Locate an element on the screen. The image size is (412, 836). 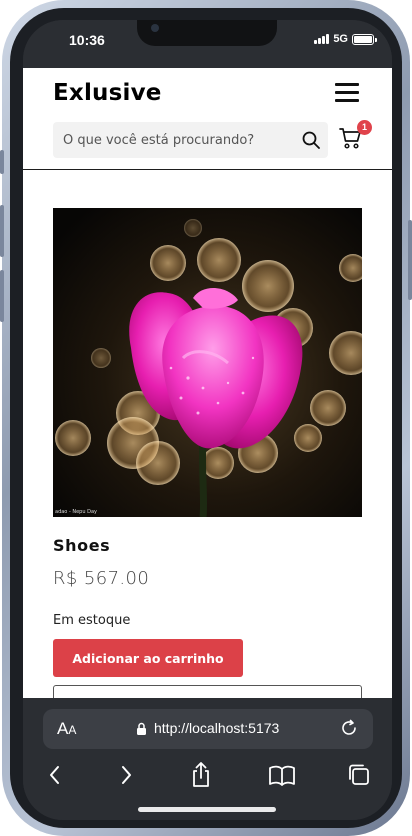
image-caption: adao - Nepu Day is located at coordinates (76, 512).